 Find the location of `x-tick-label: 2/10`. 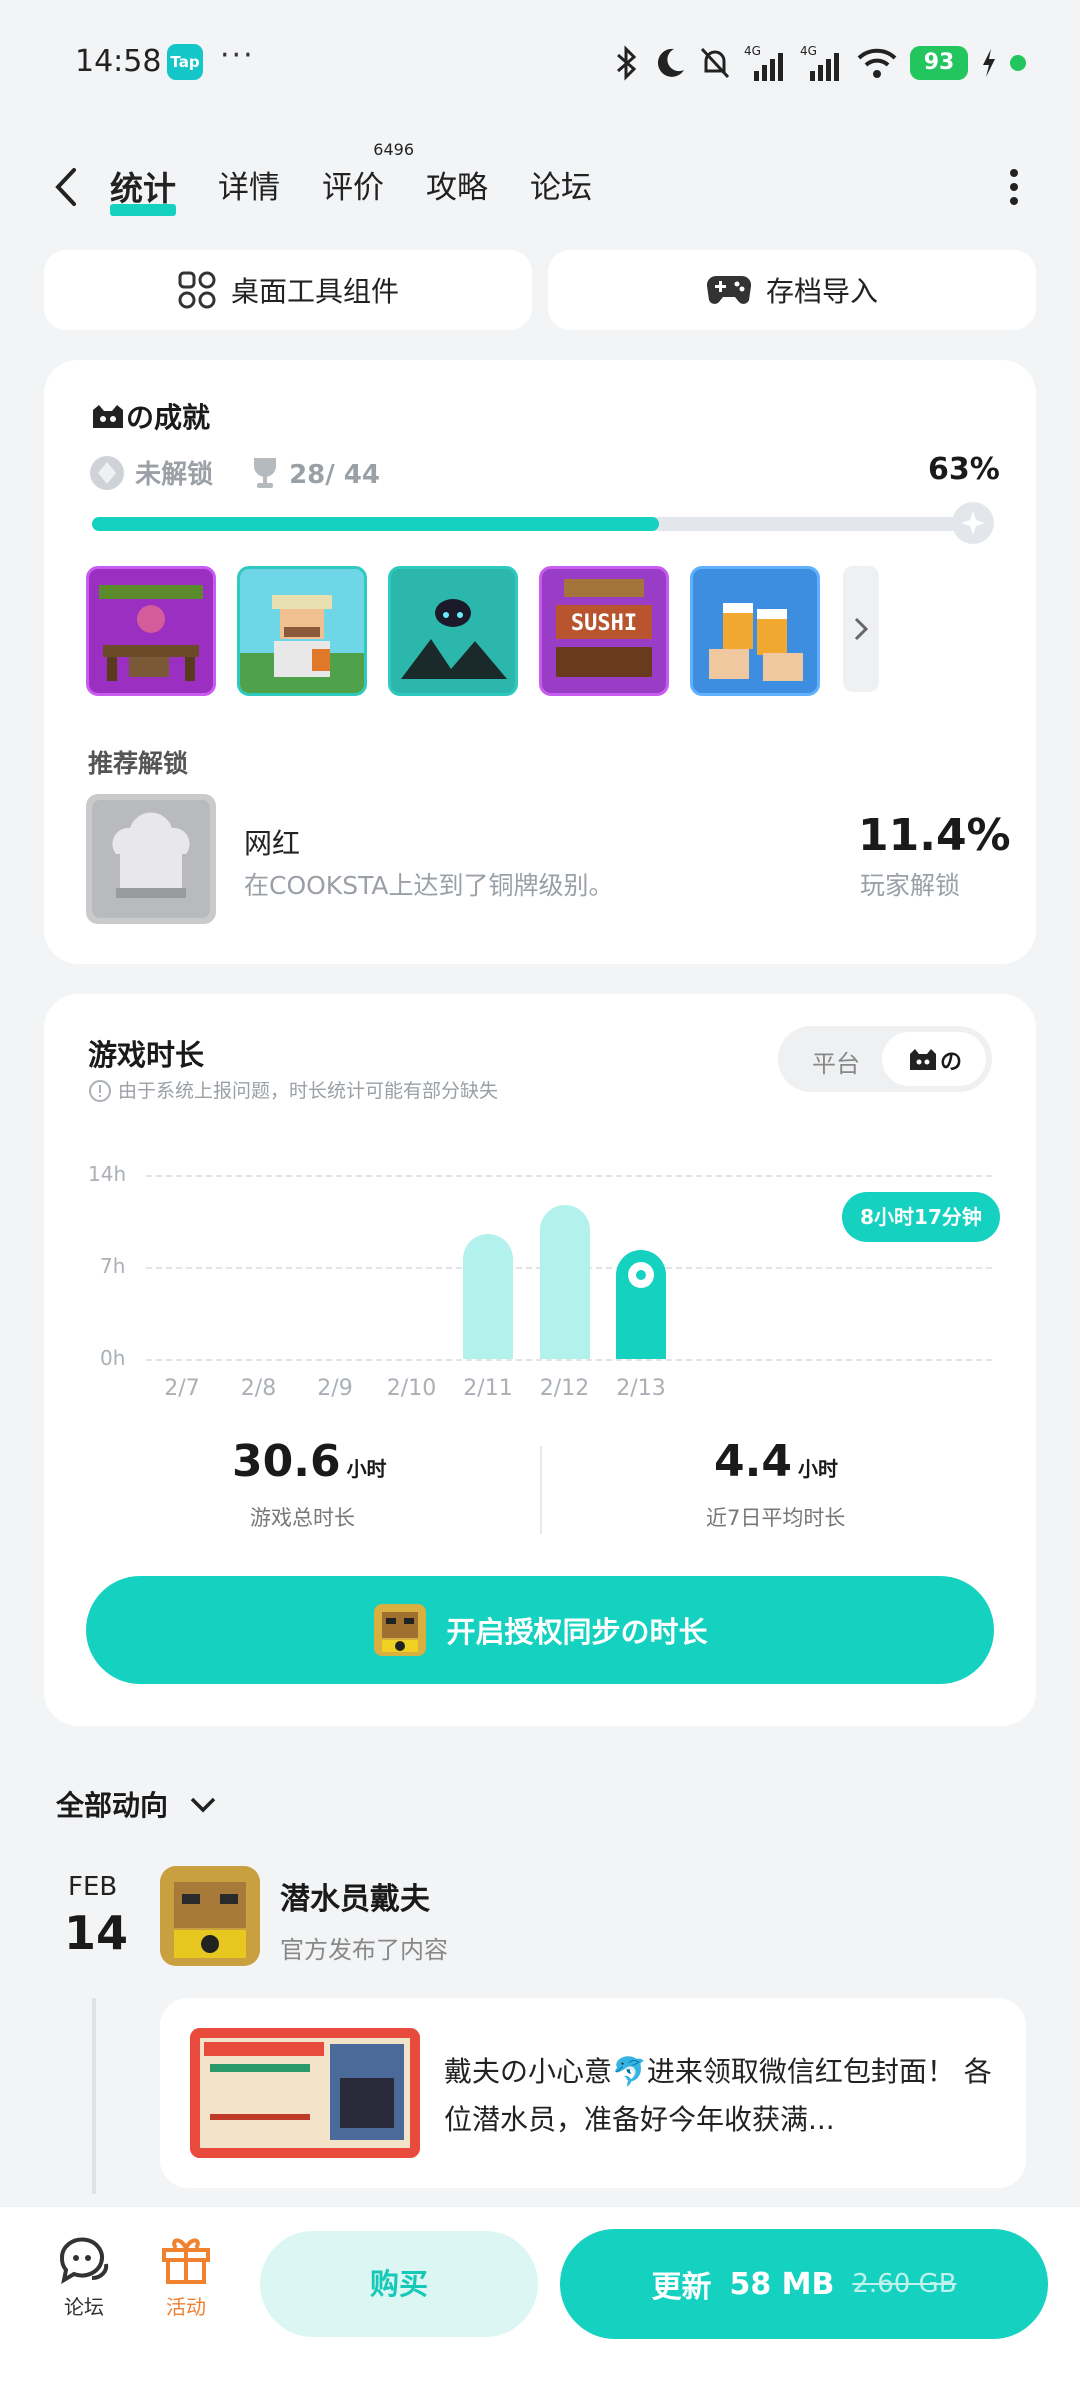

x-tick-label: 2/10 is located at coordinates (411, 1388).